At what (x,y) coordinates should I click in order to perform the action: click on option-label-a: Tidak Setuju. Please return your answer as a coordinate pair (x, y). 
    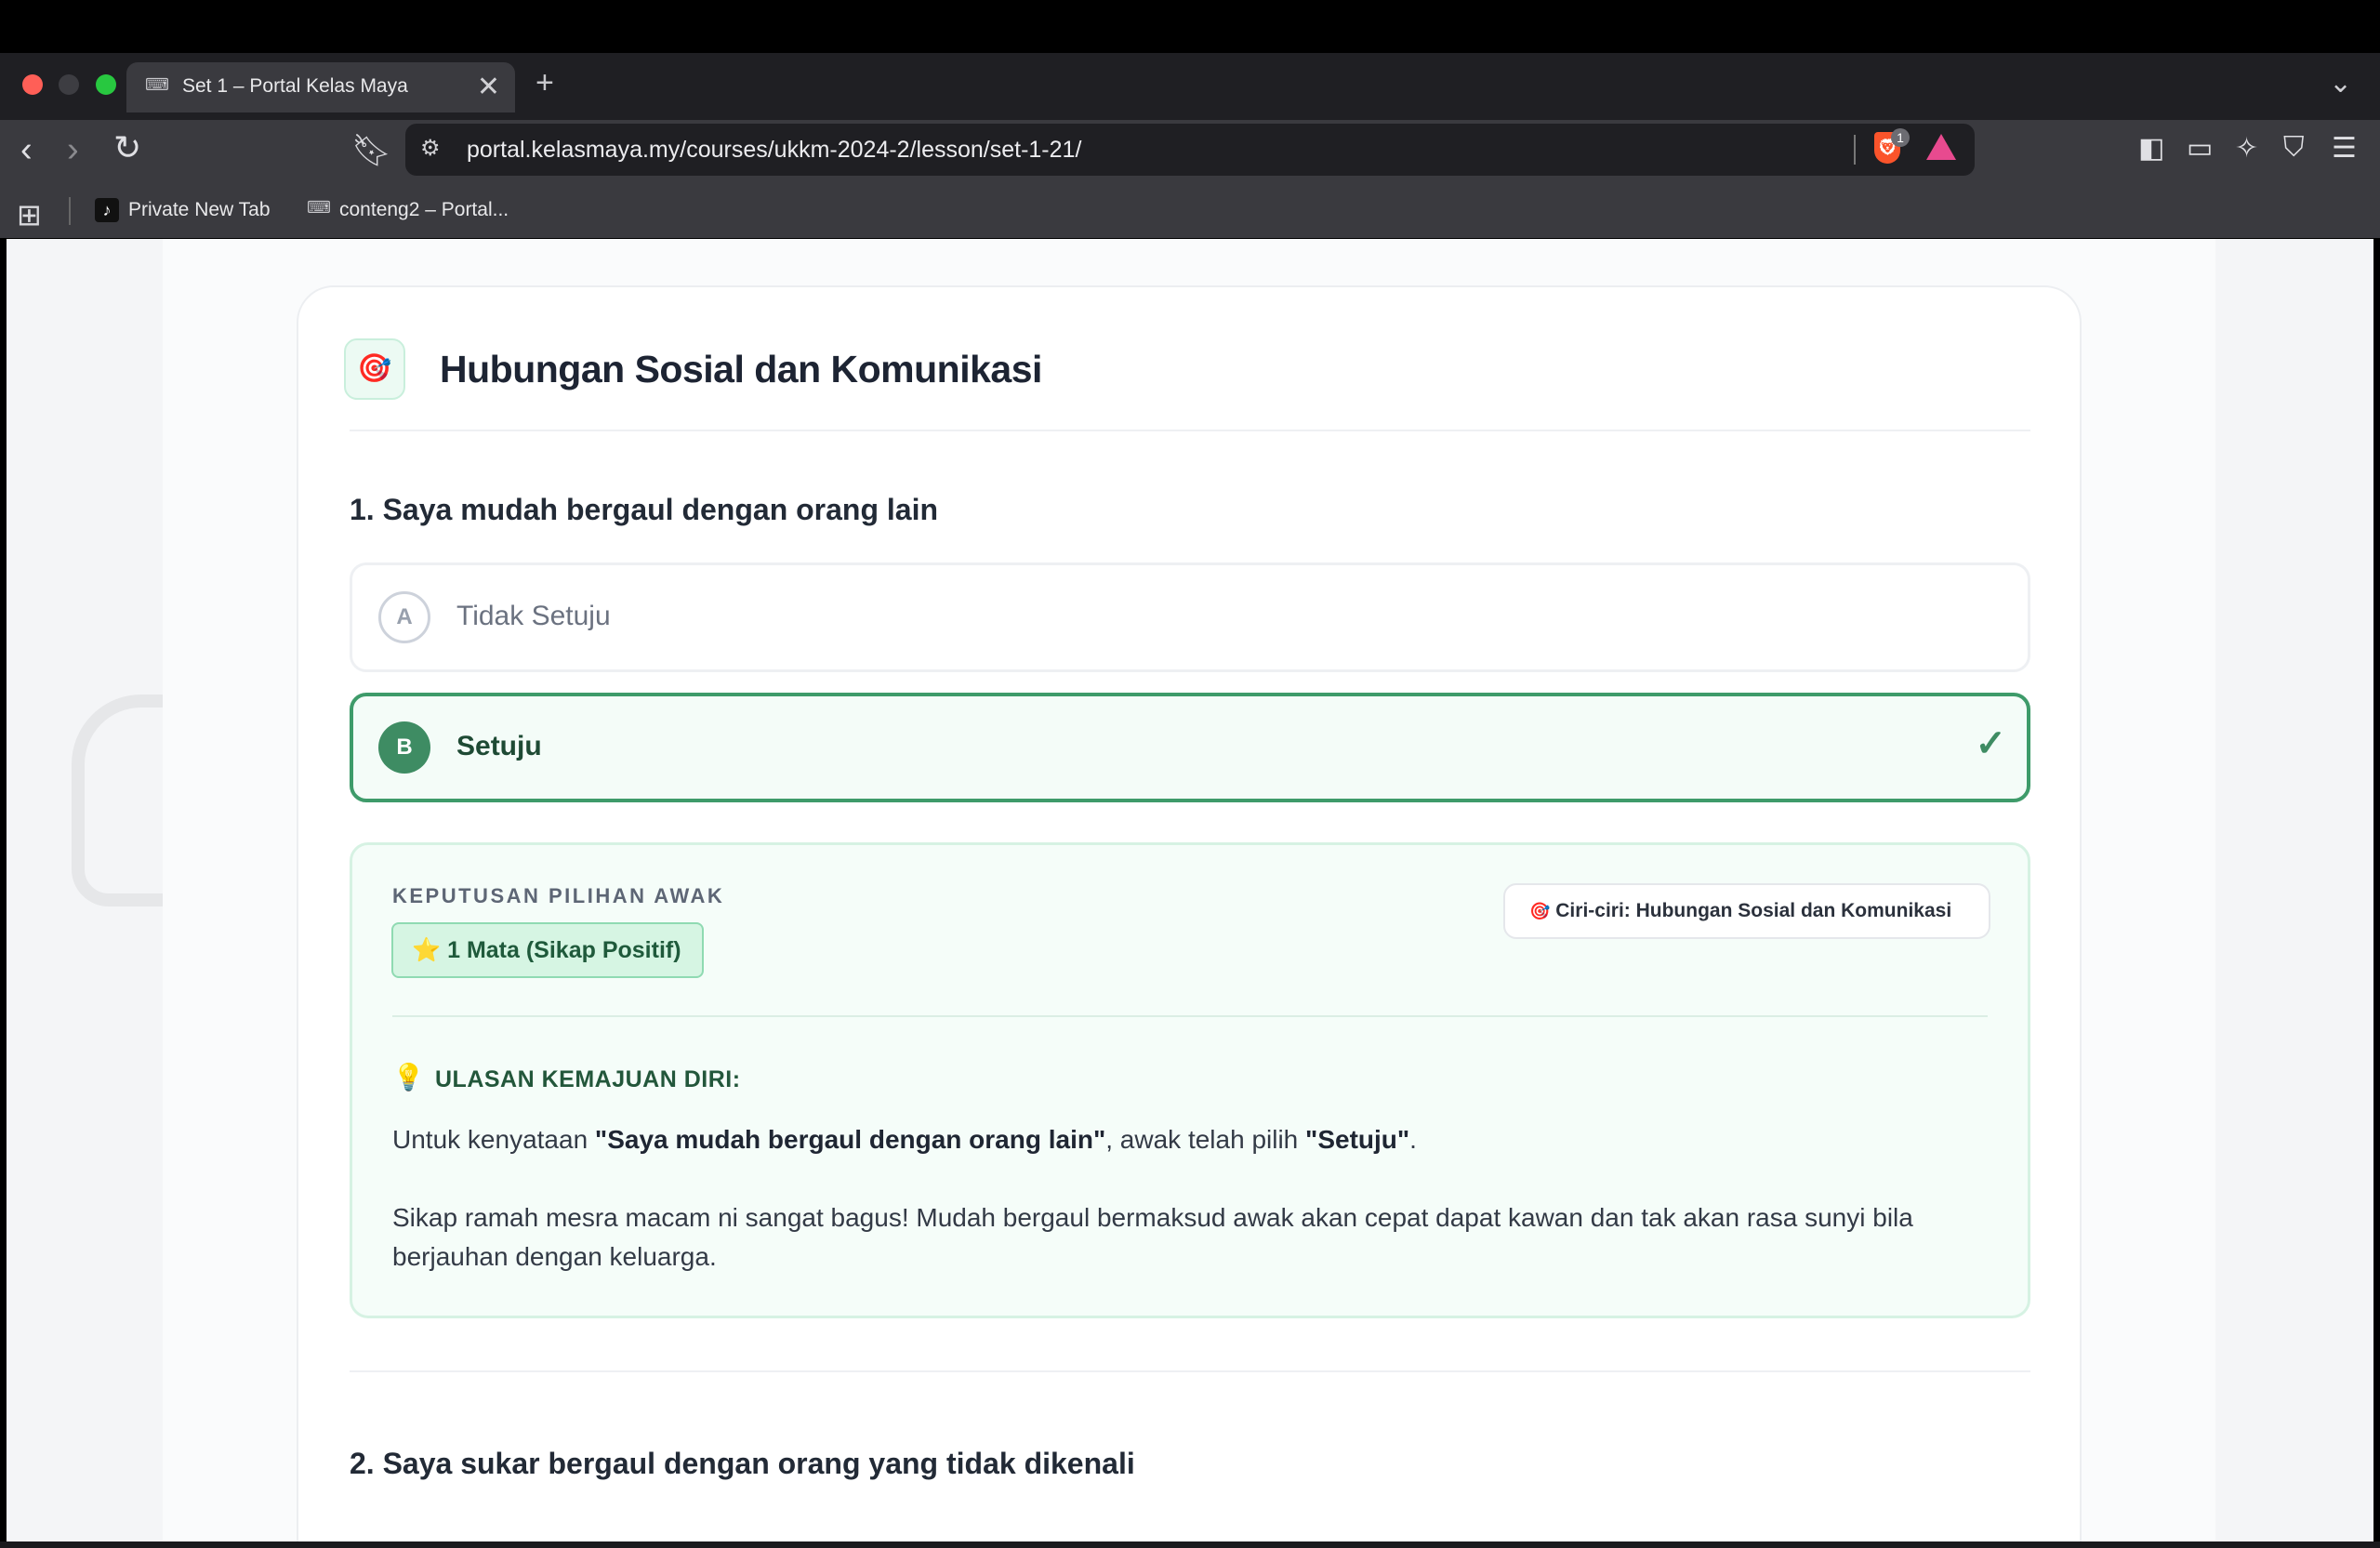
    Looking at the image, I should click on (533, 616).